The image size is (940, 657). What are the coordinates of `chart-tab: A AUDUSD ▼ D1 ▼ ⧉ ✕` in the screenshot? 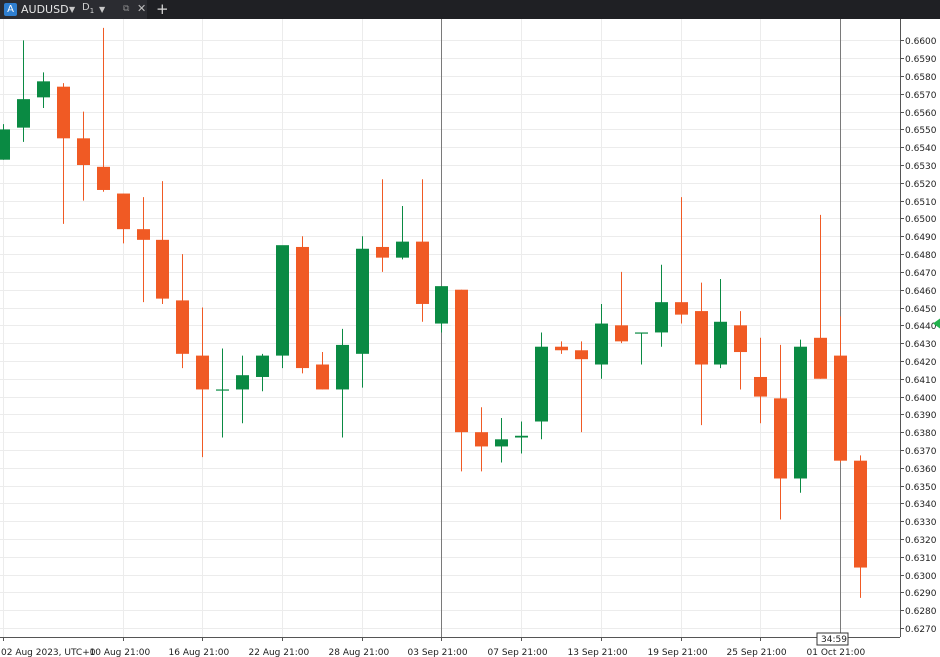 It's located at (73, 9).